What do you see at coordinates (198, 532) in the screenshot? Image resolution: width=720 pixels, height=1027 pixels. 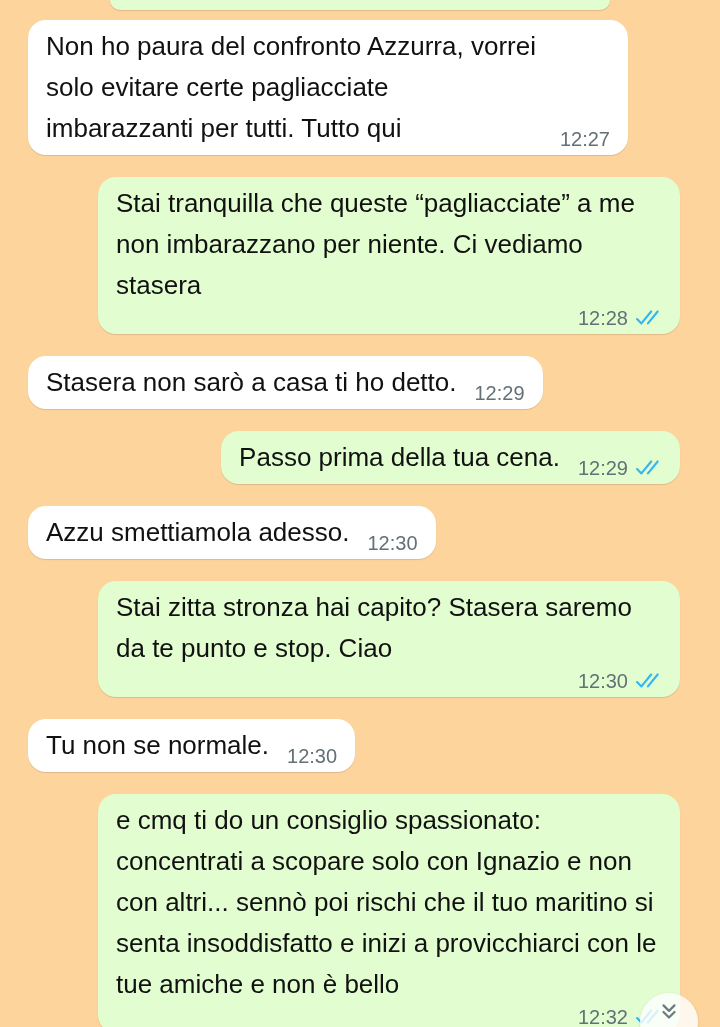 I see `message-text: Azzu smettiamola adesso.` at bounding box center [198, 532].